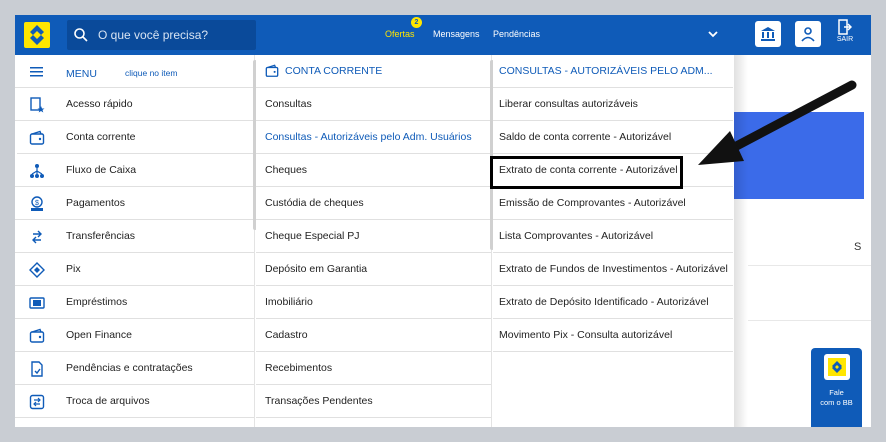 Image resolution: width=886 pixels, height=442 pixels. What do you see at coordinates (836, 367) in the screenshot?
I see `chat-icon` at bounding box center [836, 367].